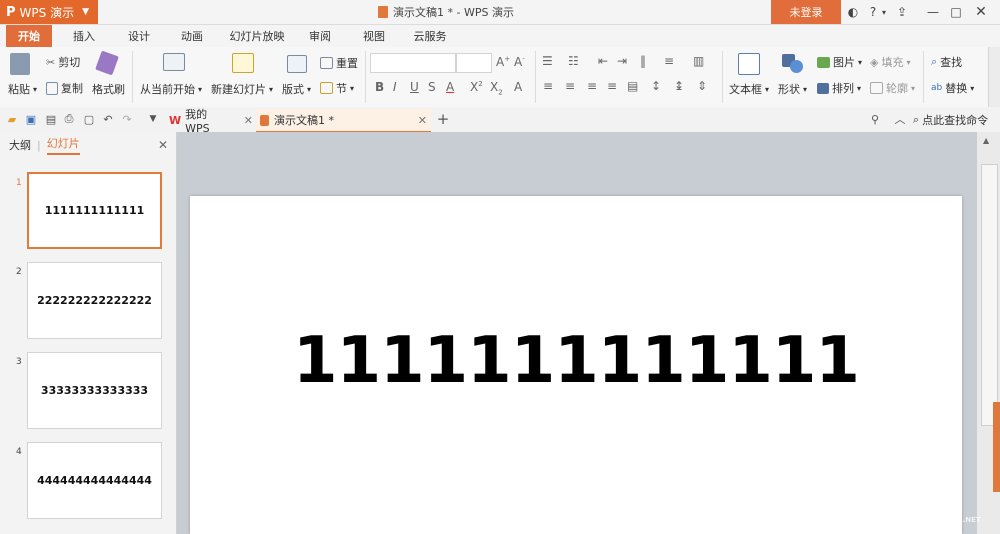 The image size is (1000, 534). I want to click on slide-thumbnail-4: 444444444444444, so click(94, 480).